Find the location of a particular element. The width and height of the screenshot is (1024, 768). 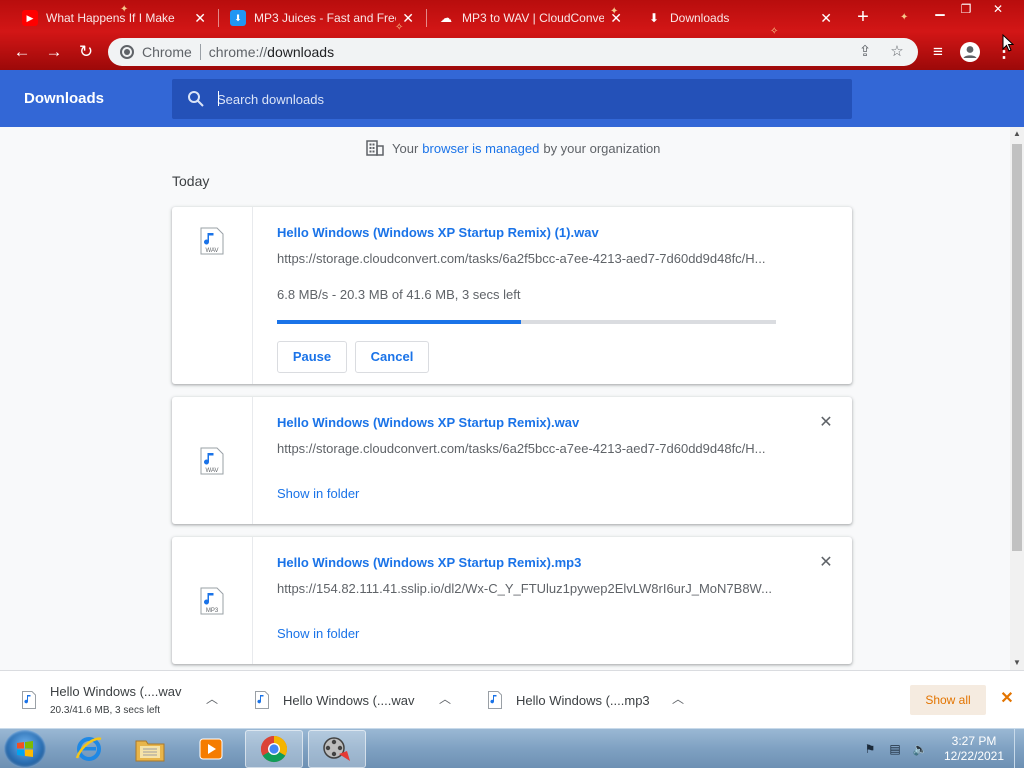

scrollbar-thumb is located at coordinates (1017, 347).